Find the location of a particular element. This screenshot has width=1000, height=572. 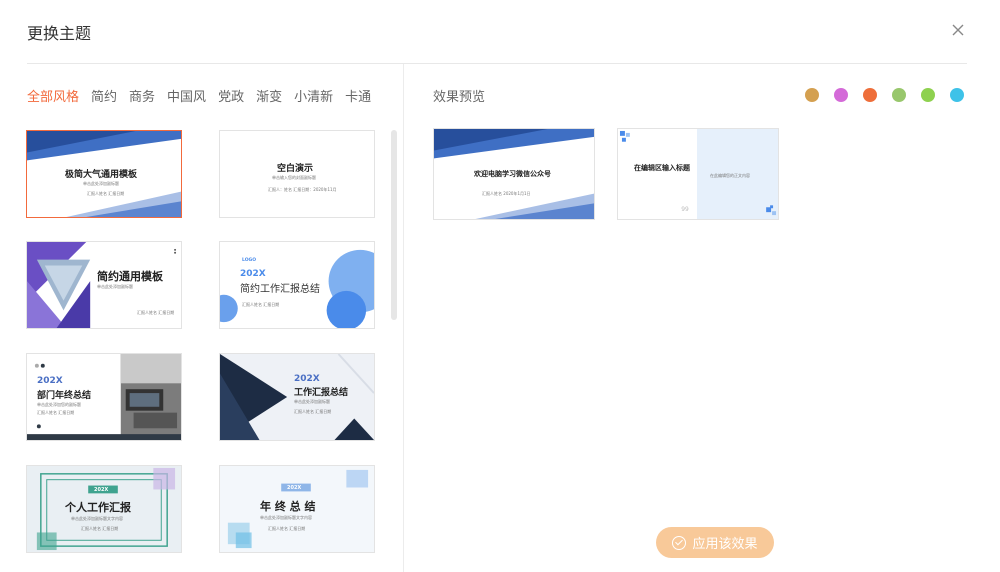

template-title: 个人工作汇报 is located at coordinates (98, 507).